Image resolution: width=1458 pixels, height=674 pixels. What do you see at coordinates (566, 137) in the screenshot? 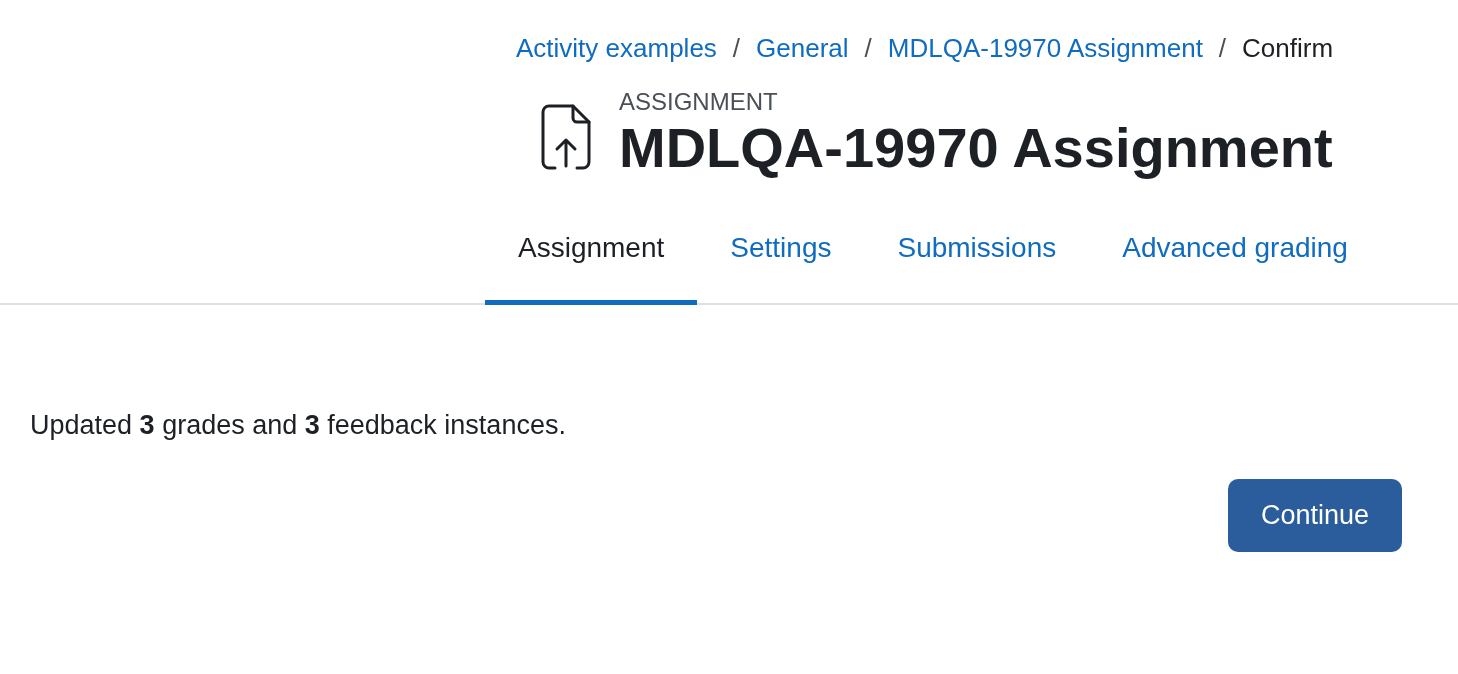
I see `file-upload-icon` at bounding box center [566, 137].